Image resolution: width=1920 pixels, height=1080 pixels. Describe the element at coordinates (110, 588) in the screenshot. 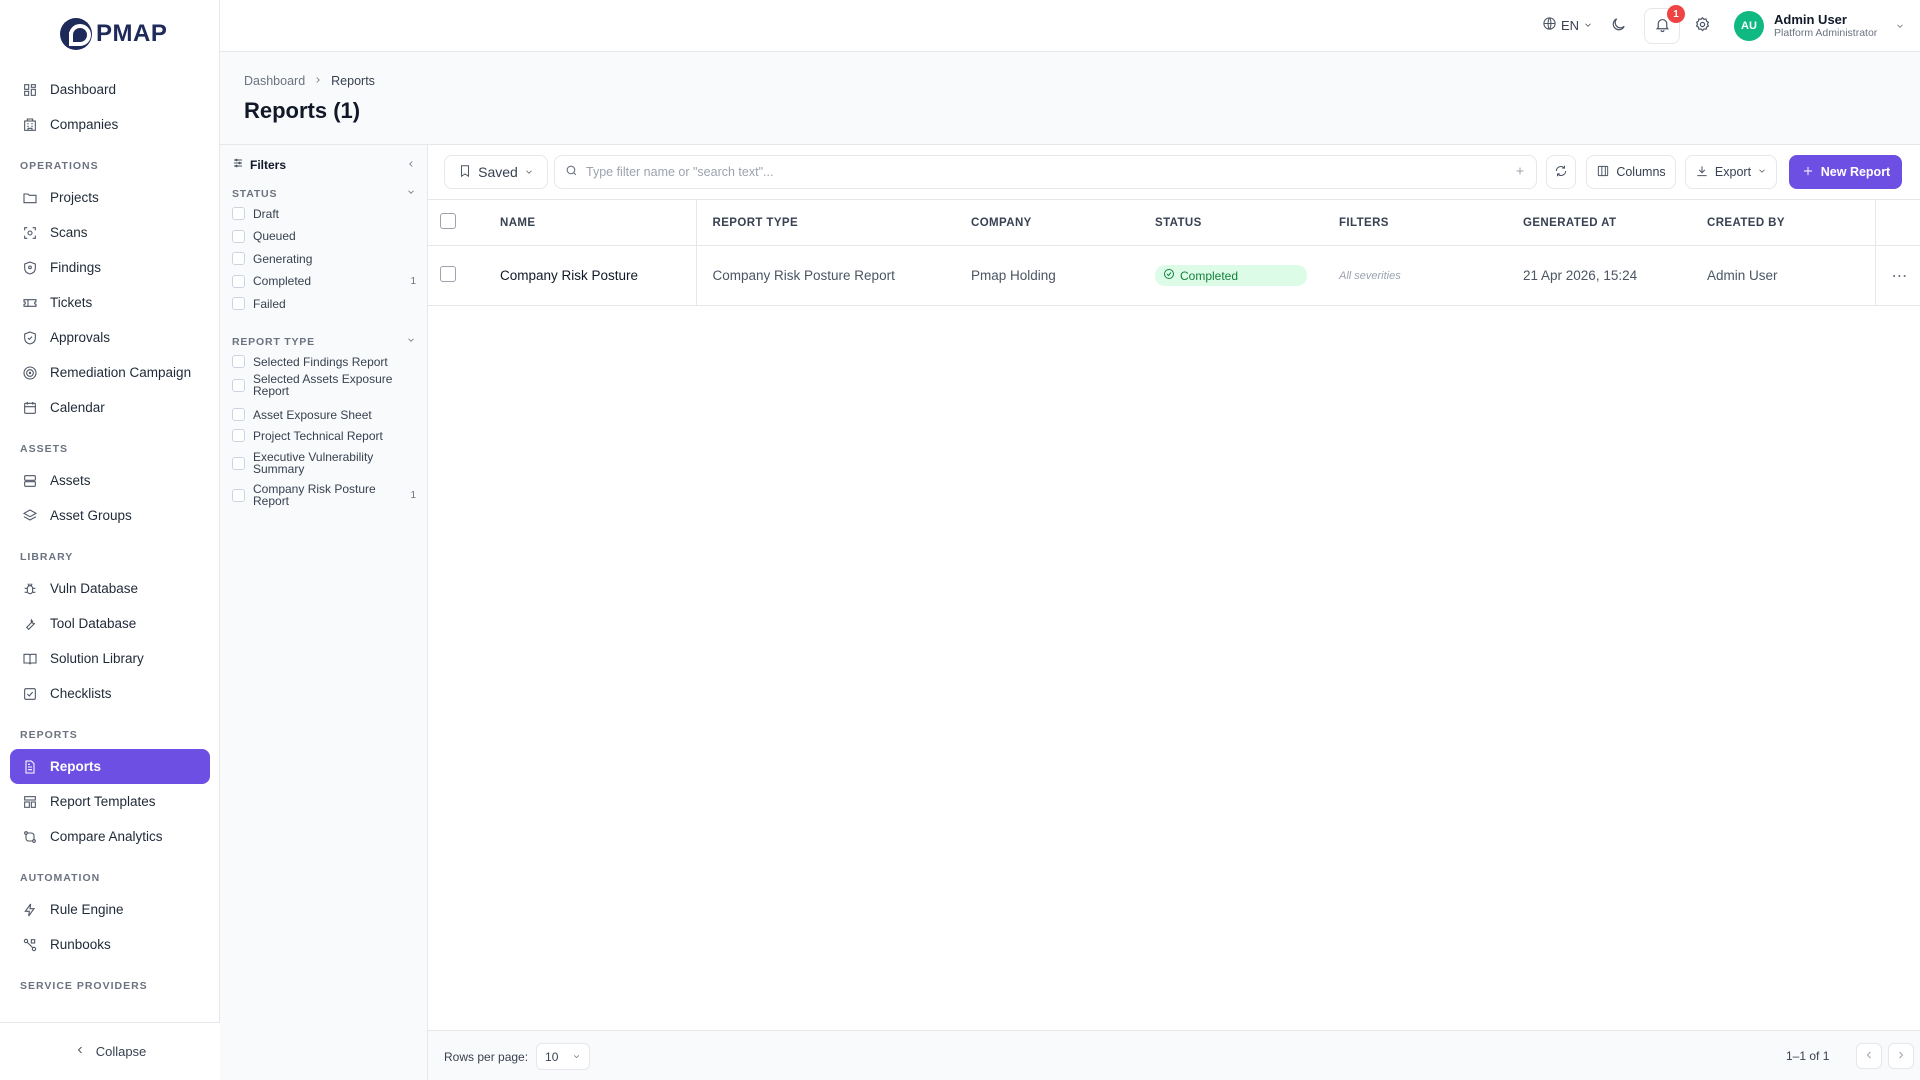

I see `sidebar-item-vuln-database: Vuln Database` at that location.